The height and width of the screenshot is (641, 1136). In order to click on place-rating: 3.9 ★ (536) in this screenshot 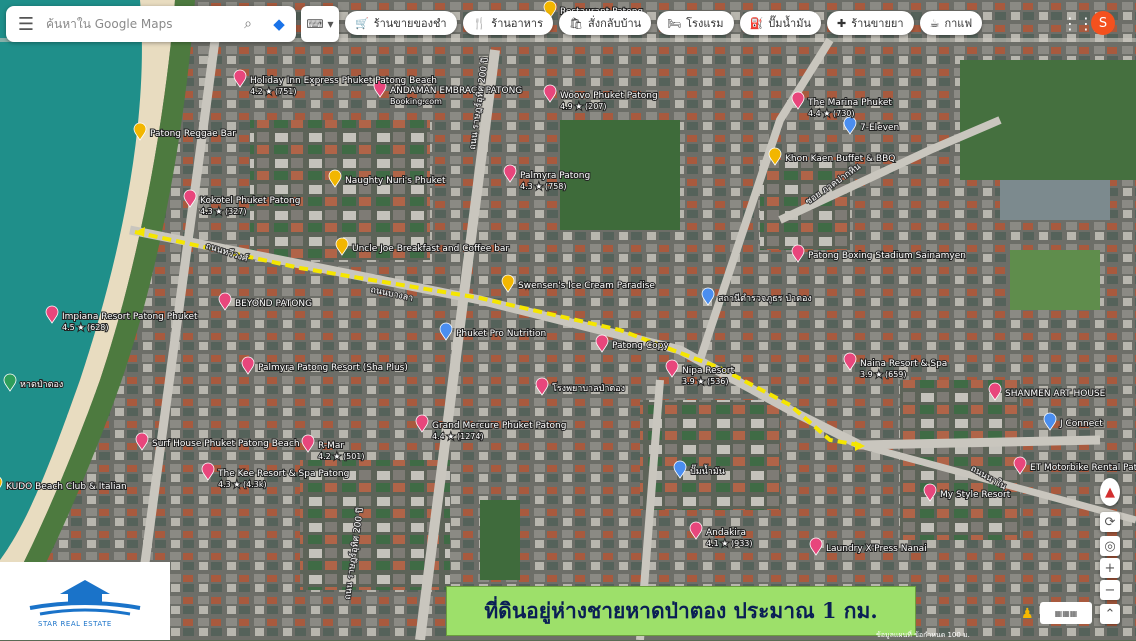, I will do `click(705, 381)`.